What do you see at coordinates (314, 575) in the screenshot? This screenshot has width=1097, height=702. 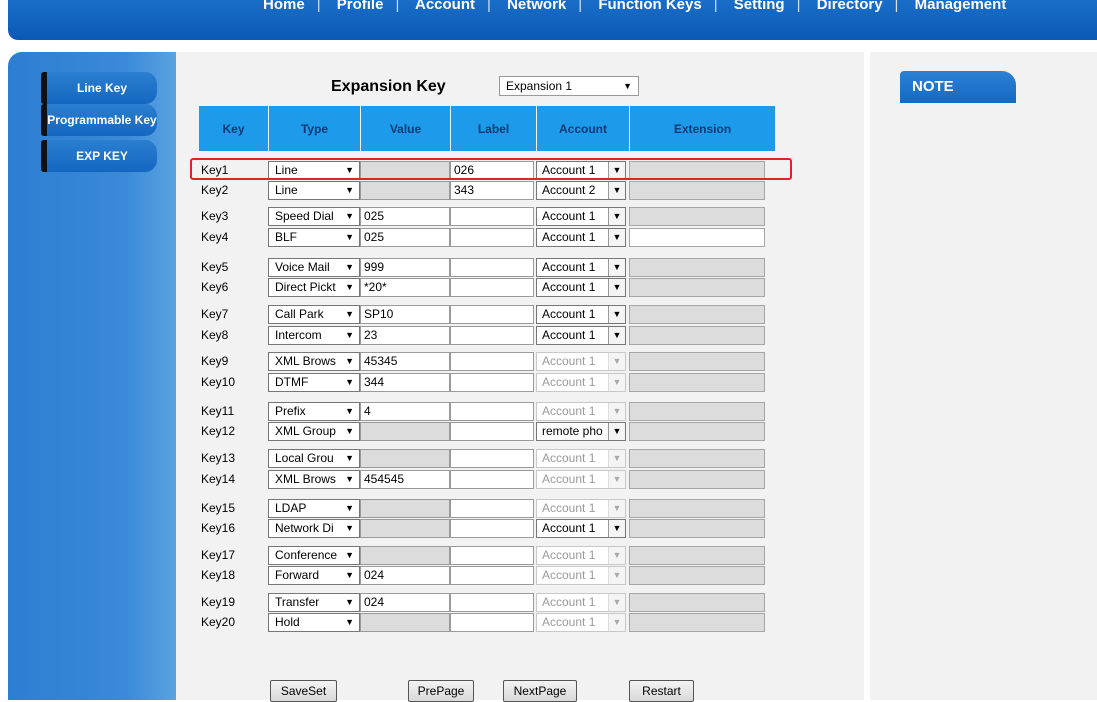 I see `type-select: Forward ▼` at bounding box center [314, 575].